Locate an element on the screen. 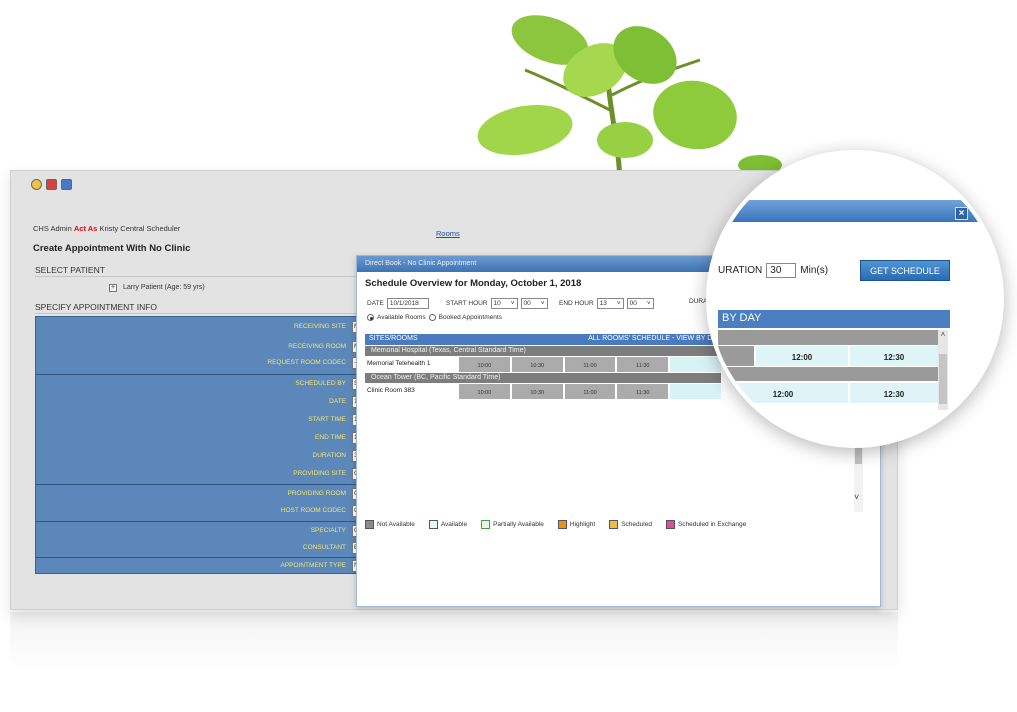  zoom-scrollbar: ˄ is located at coordinates (943, 370).